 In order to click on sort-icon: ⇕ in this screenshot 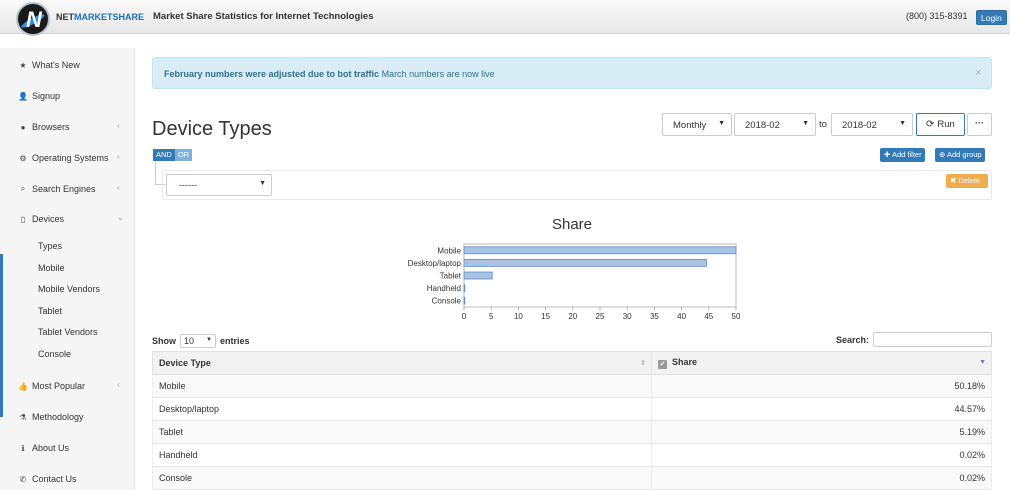, I will do `click(643, 363)`.